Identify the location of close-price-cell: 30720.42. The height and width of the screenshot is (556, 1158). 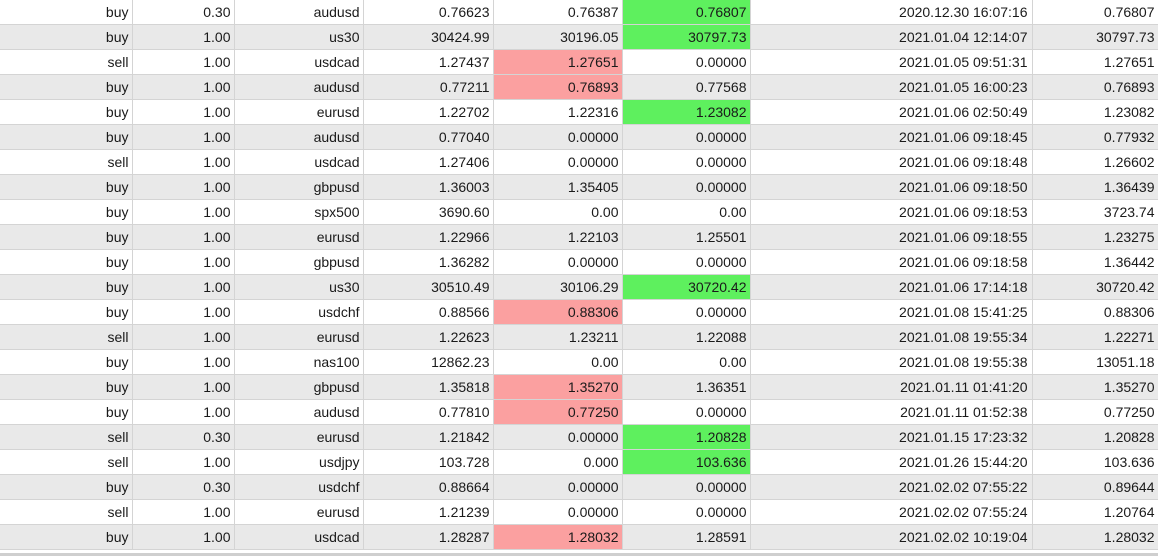
(1095, 287).